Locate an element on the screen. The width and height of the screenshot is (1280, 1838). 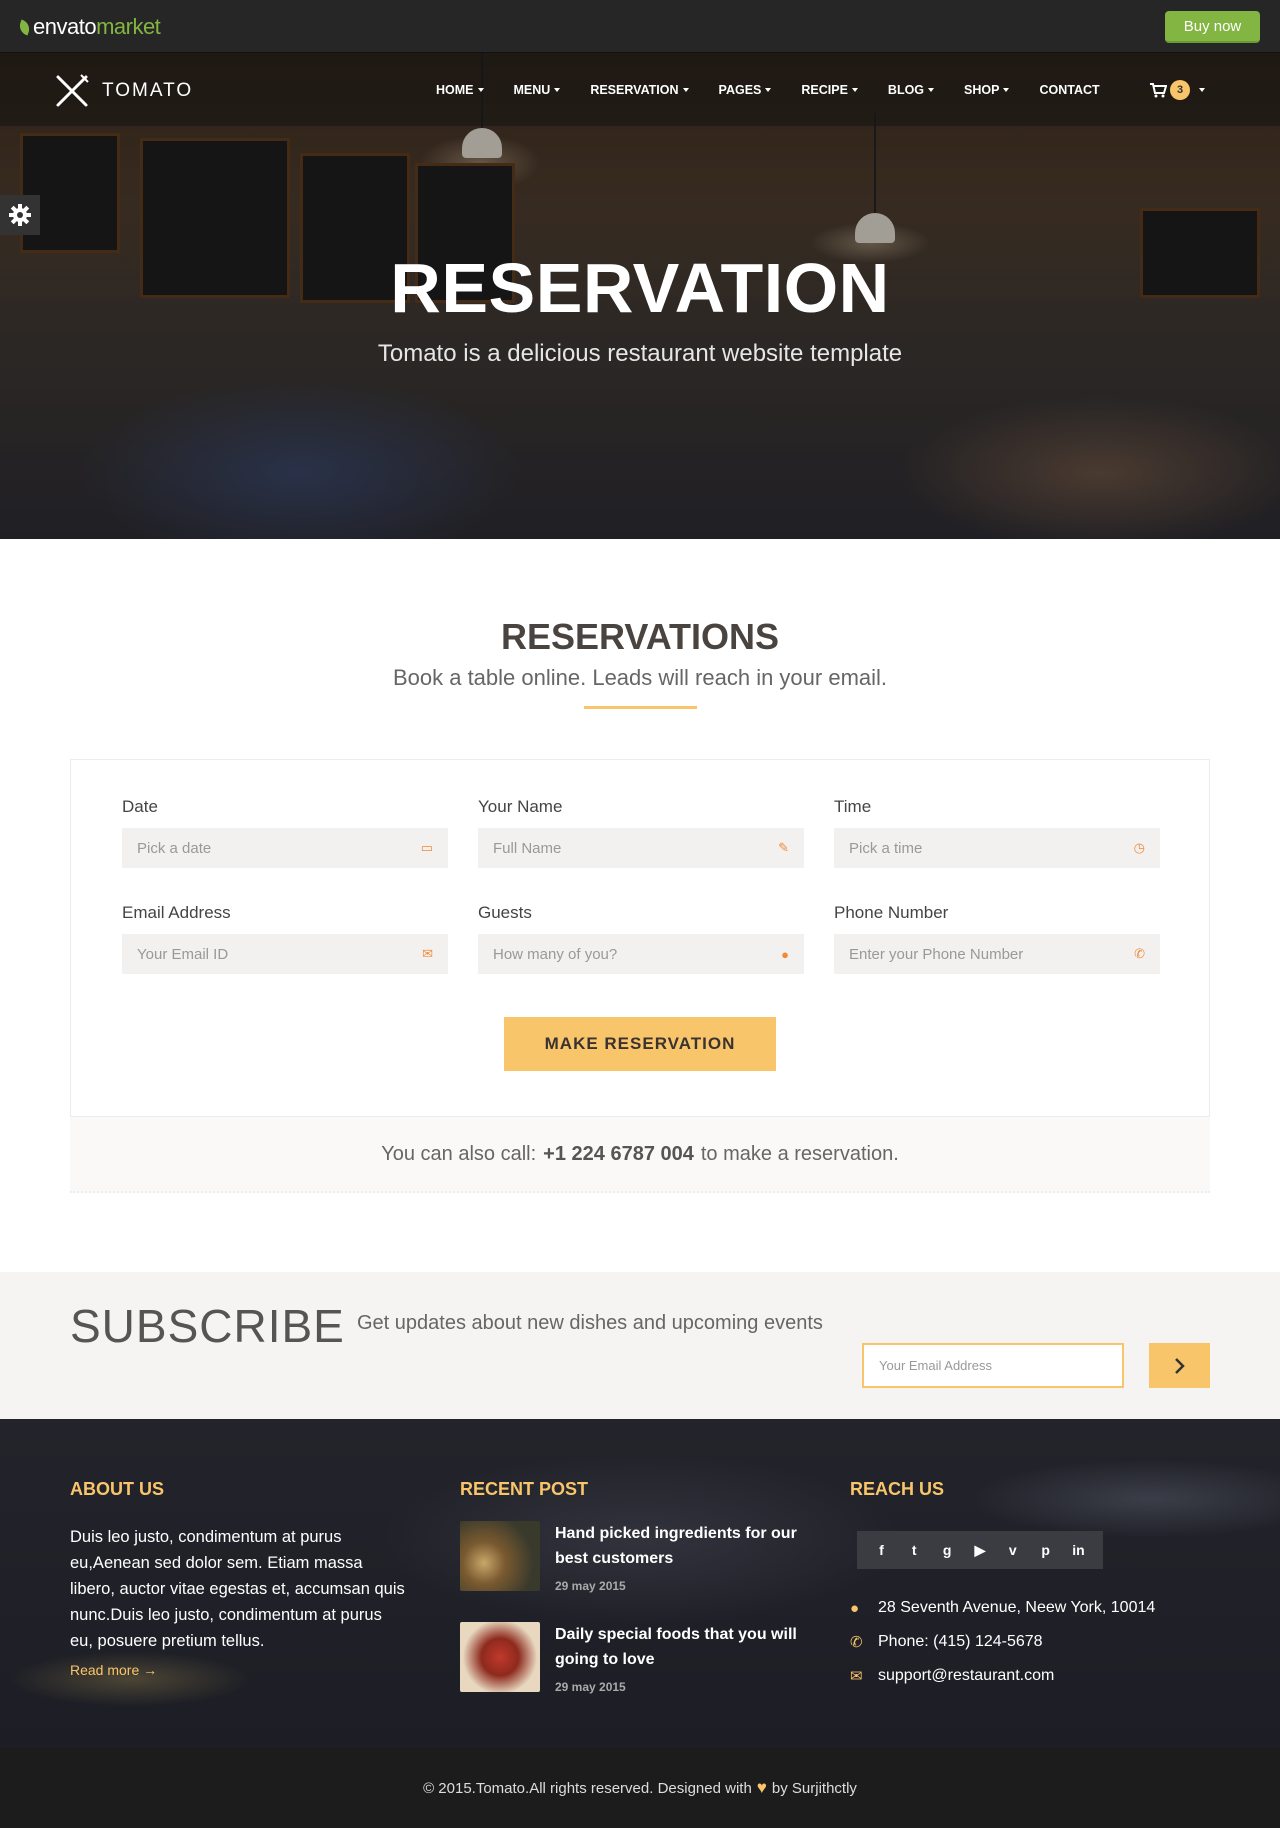
field-label: Email Address is located at coordinates (176, 912).